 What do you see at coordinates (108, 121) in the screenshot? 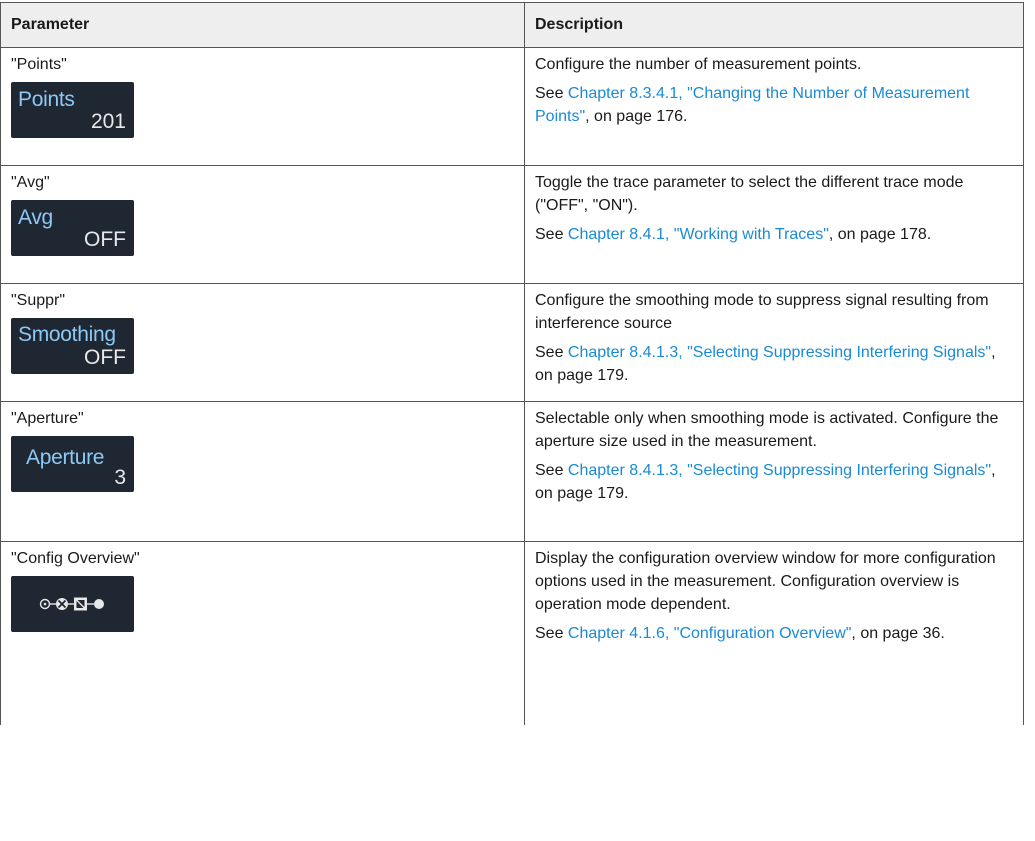
I see `softkey-value: 201` at bounding box center [108, 121].